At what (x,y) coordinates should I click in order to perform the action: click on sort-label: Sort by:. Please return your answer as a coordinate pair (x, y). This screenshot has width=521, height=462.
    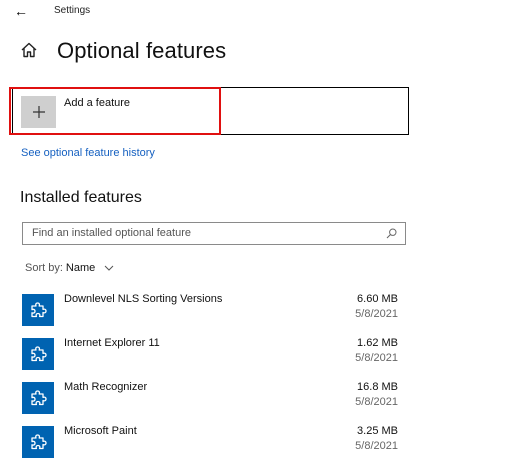
    Looking at the image, I should click on (44, 268).